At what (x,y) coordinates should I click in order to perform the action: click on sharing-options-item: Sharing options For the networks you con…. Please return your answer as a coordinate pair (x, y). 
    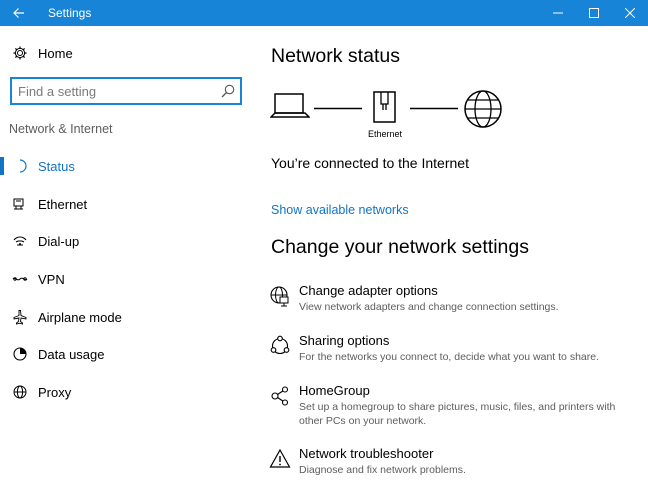
    Looking at the image, I should click on (454, 351).